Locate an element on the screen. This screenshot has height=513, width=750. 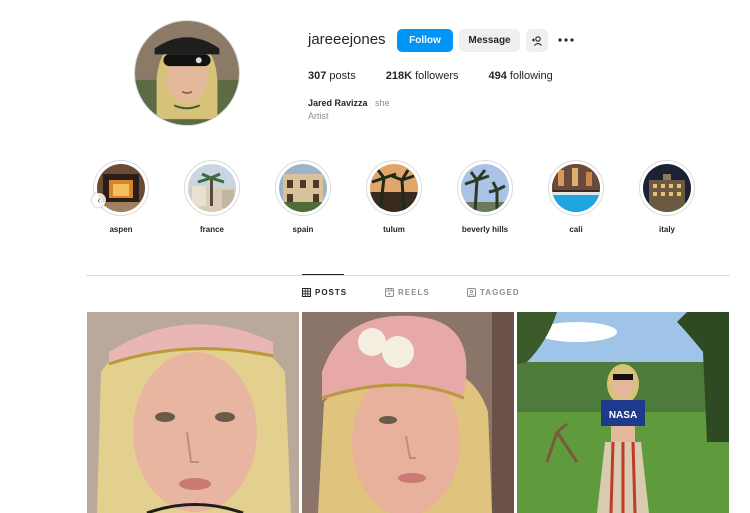
tab-label: REELS is located at coordinates (414, 292).